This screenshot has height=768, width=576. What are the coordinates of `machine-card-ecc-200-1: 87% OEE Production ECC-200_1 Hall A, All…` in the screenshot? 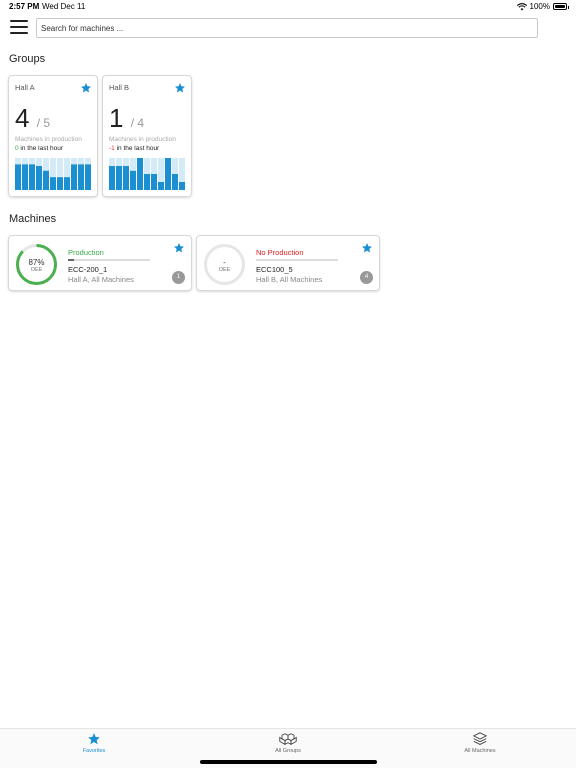 It's located at (100, 263).